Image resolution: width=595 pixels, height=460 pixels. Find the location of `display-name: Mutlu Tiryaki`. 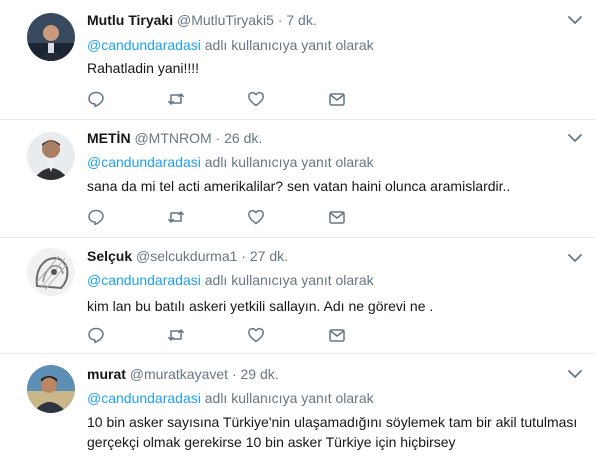

display-name: Mutlu Tiryaki is located at coordinates (130, 20).